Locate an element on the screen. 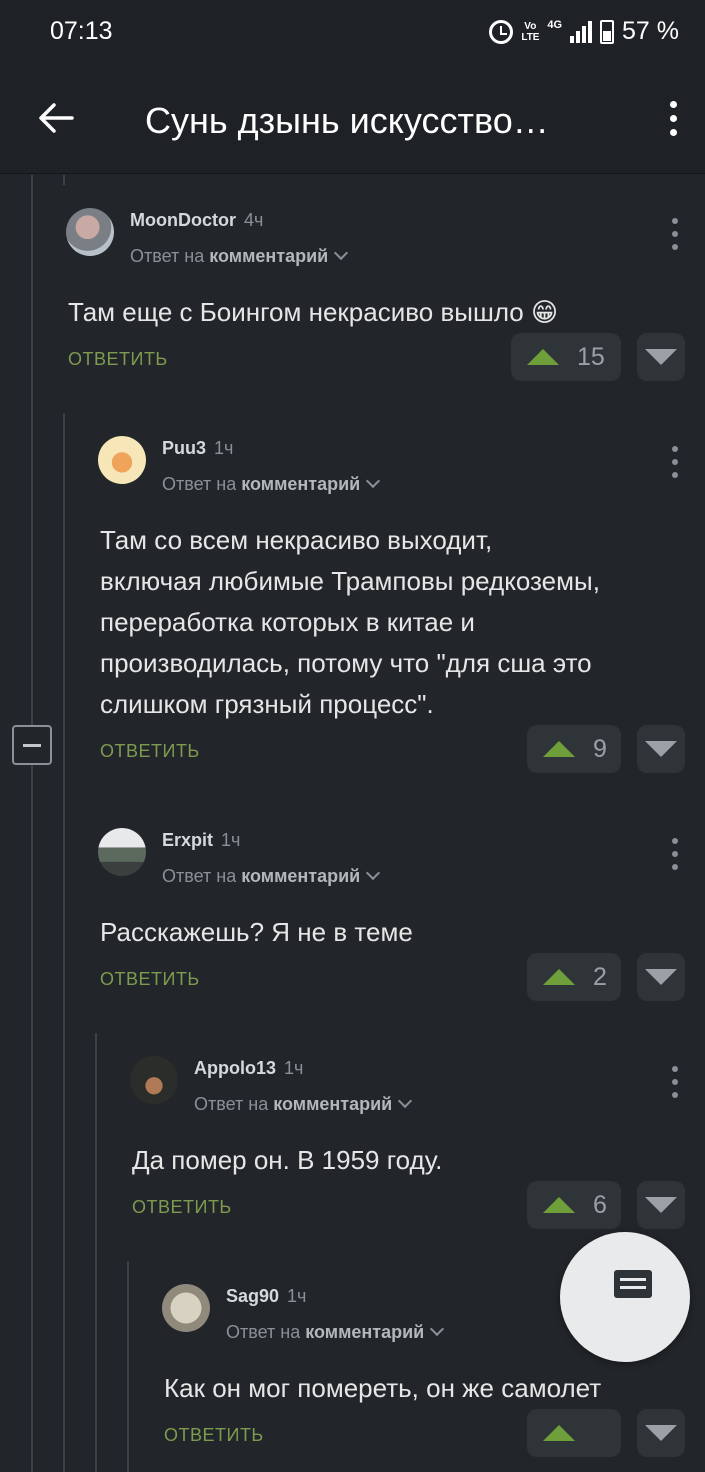 The image size is (705, 1472). battery-percent: 57 % is located at coordinates (650, 31).